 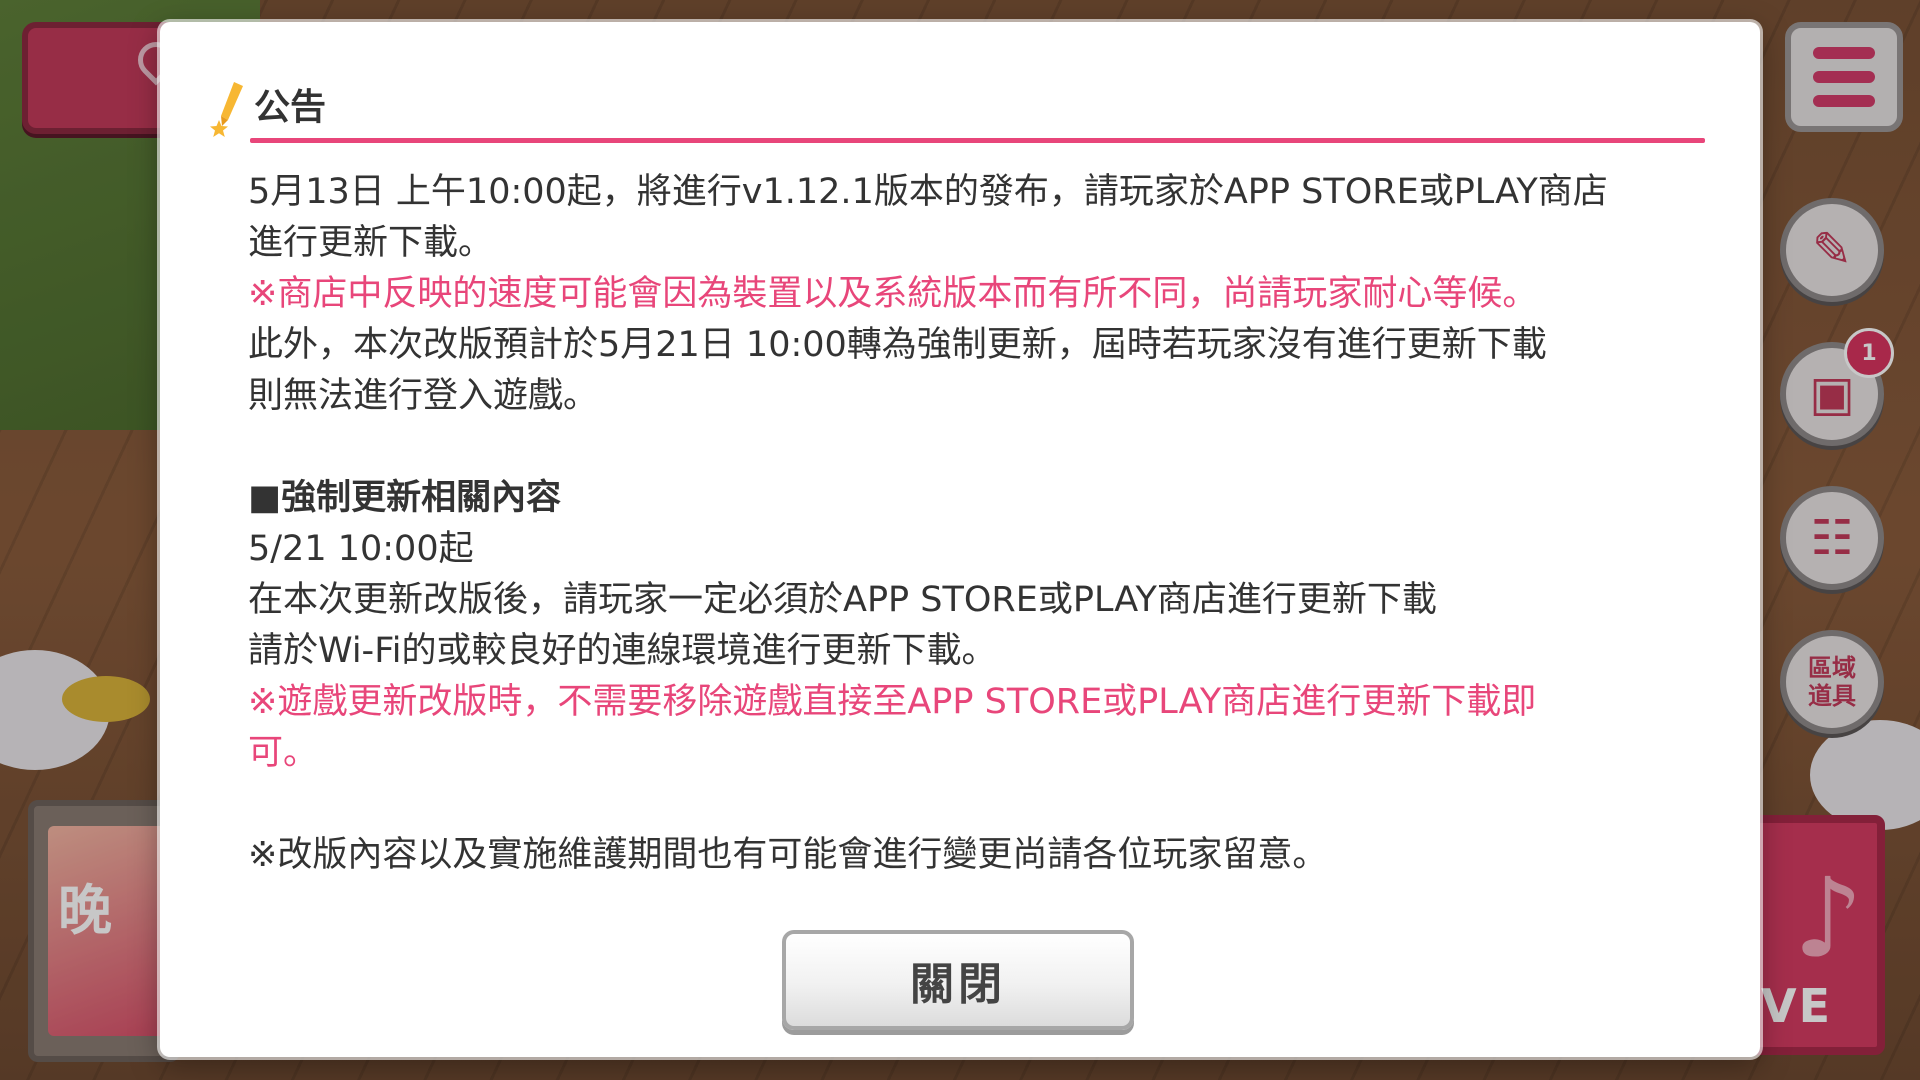 I want to click on modal-title: 公告, so click(x=290, y=107).